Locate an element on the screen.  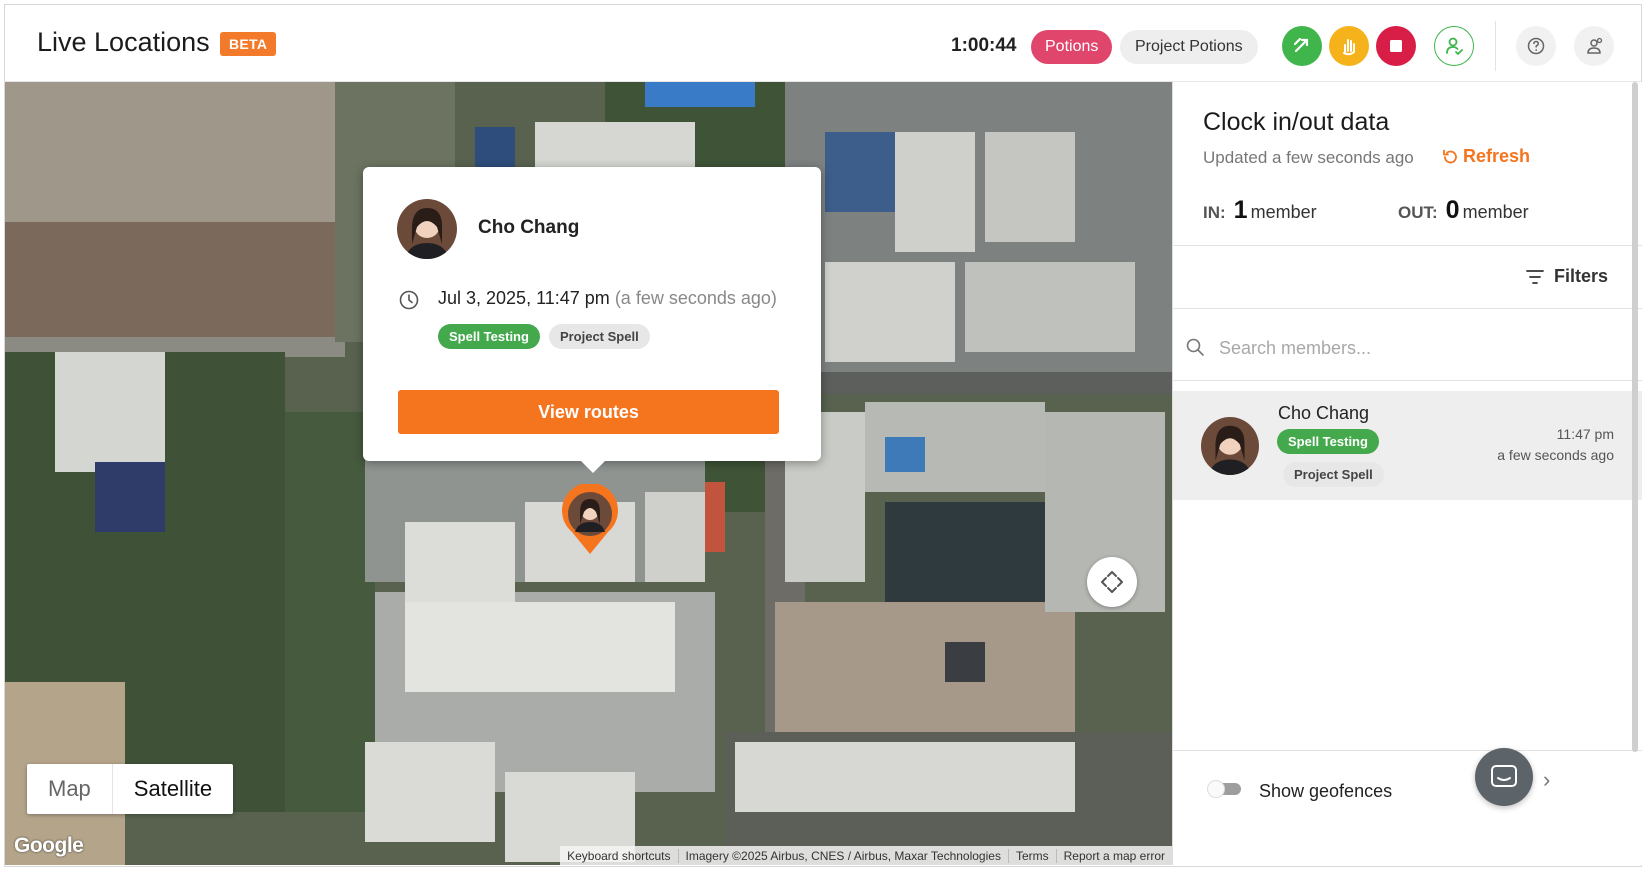
map-type-map-button: Map is located at coordinates (69, 789).